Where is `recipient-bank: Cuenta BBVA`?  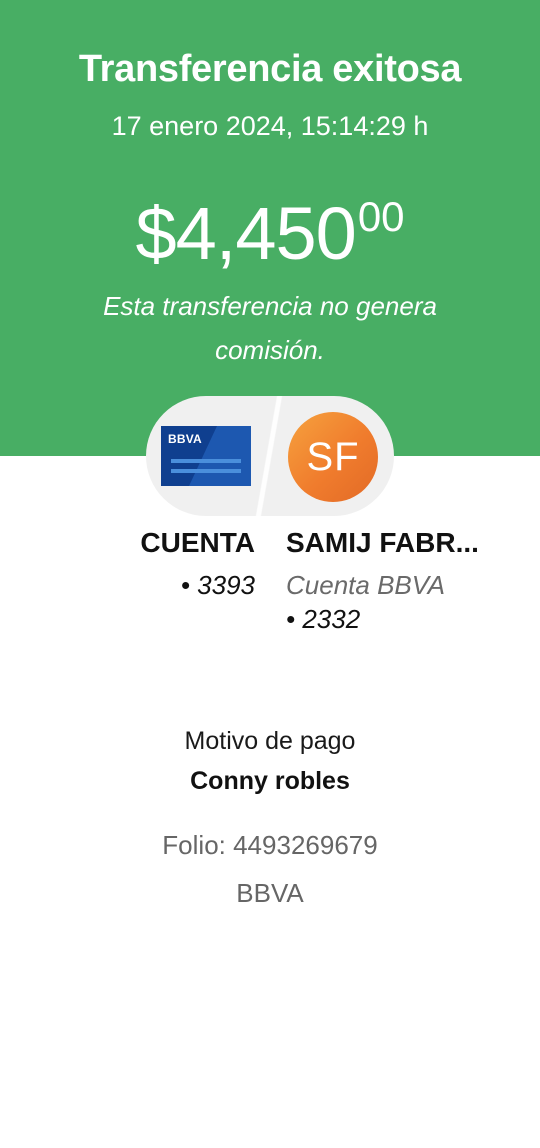 recipient-bank: Cuenta BBVA is located at coordinates (365, 585).